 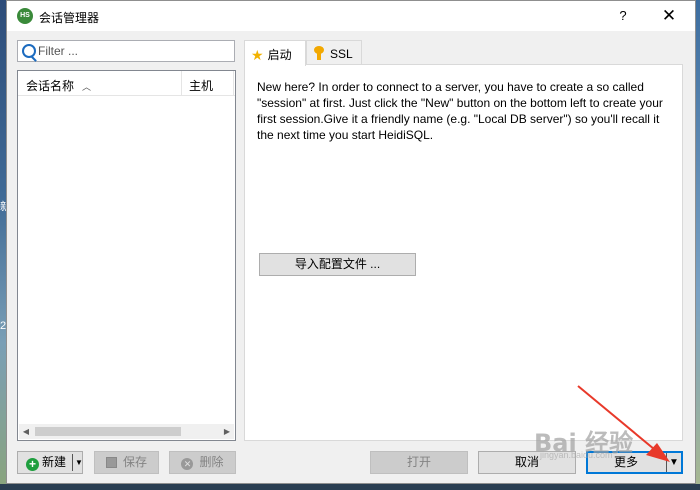 What do you see at coordinates (257, 55) in the screenshot?
I see `star-icon: ★` at bounding box center [257, 55].